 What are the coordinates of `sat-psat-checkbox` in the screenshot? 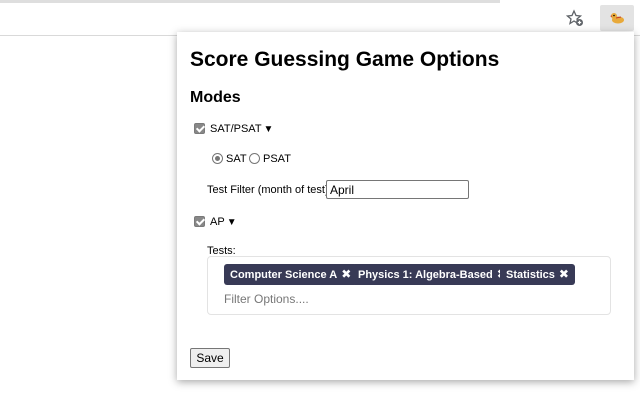 It's located at (199, 128).